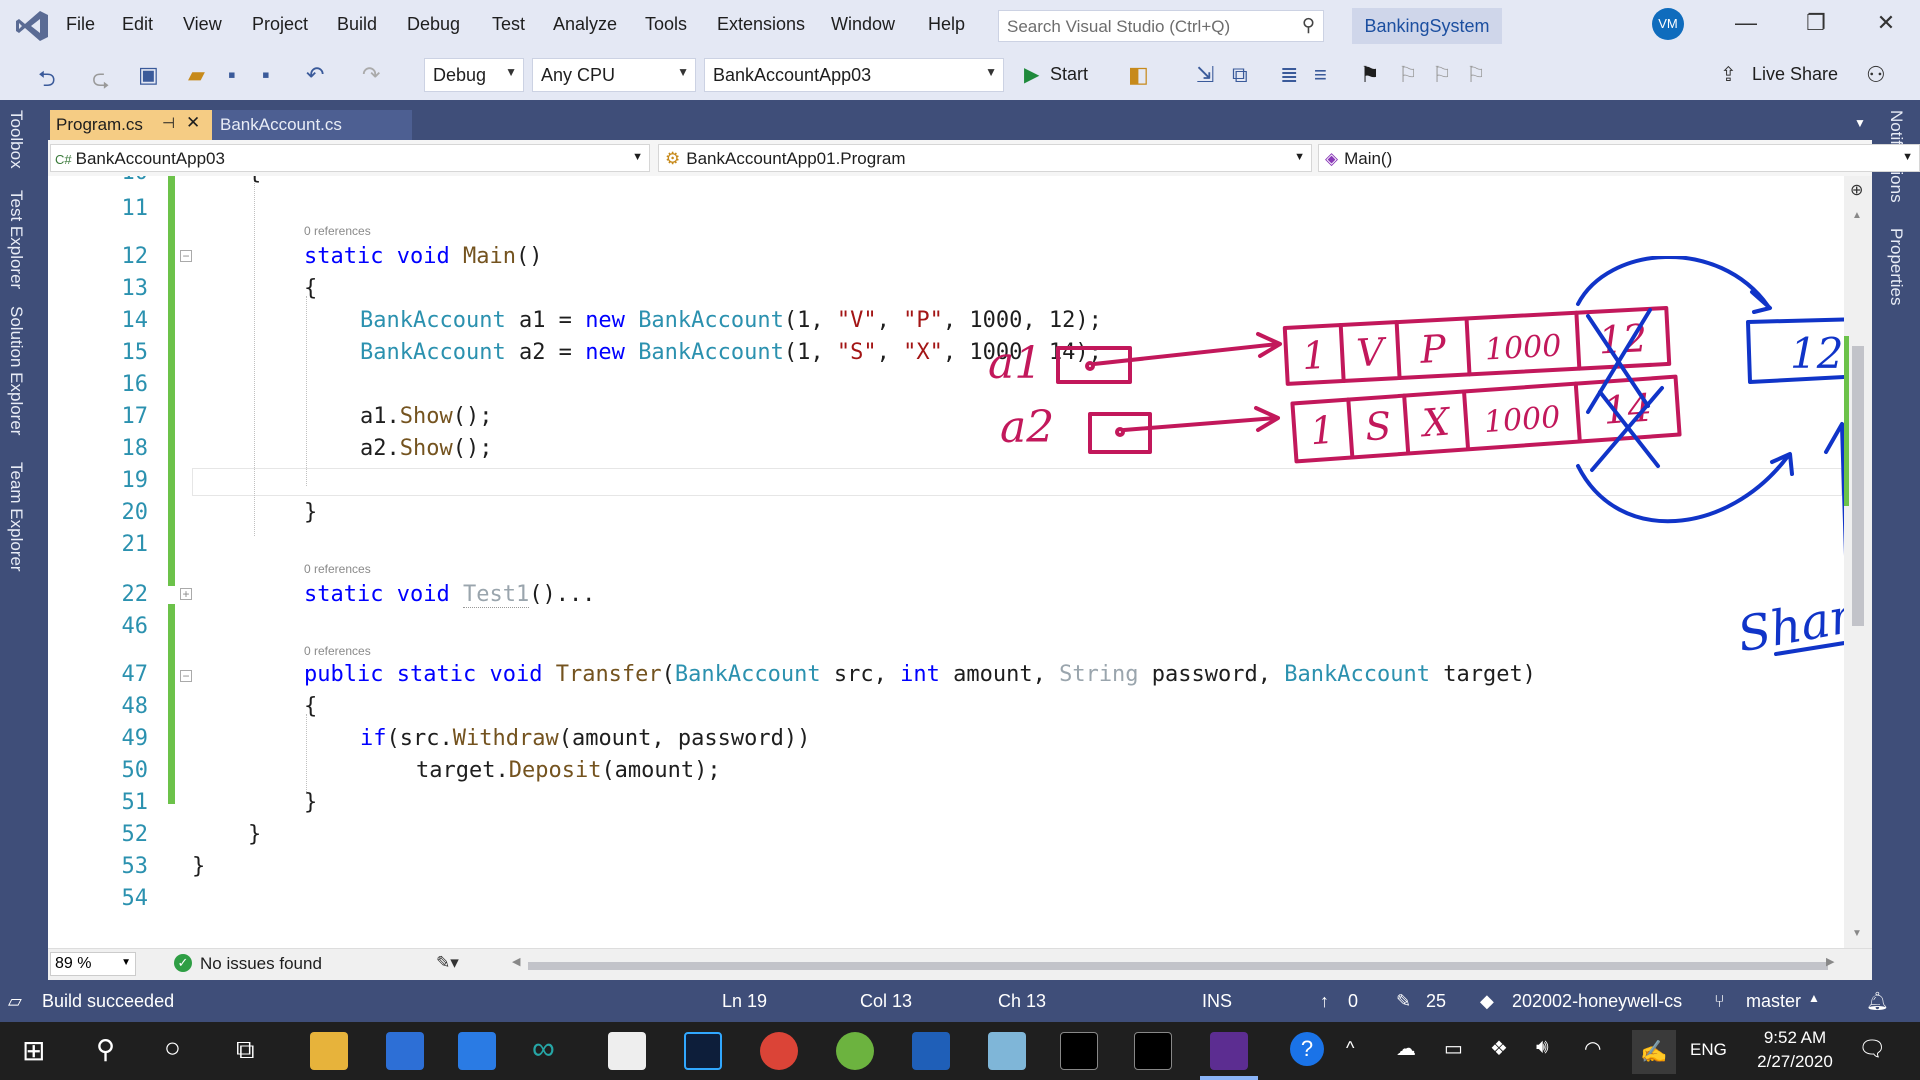 The image size is (1920, 1080). Describe the element at coordinates (1499, 1048) in the screenshot. I see `dropbox-tray-icon: ❖` at that location.